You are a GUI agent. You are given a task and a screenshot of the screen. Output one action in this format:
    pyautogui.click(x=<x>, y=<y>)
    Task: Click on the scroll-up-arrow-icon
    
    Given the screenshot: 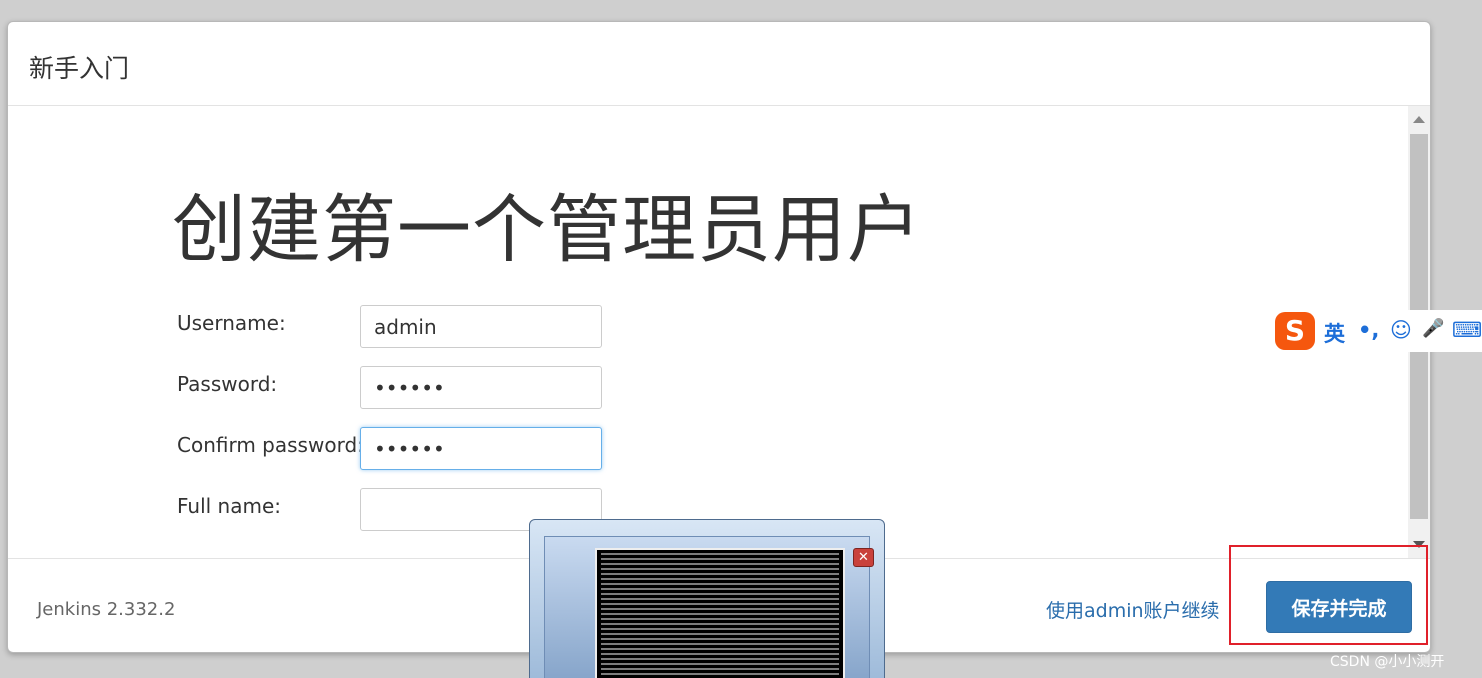 What is the action you would take?
    pyautogui.click(x=1419, y=119)
    